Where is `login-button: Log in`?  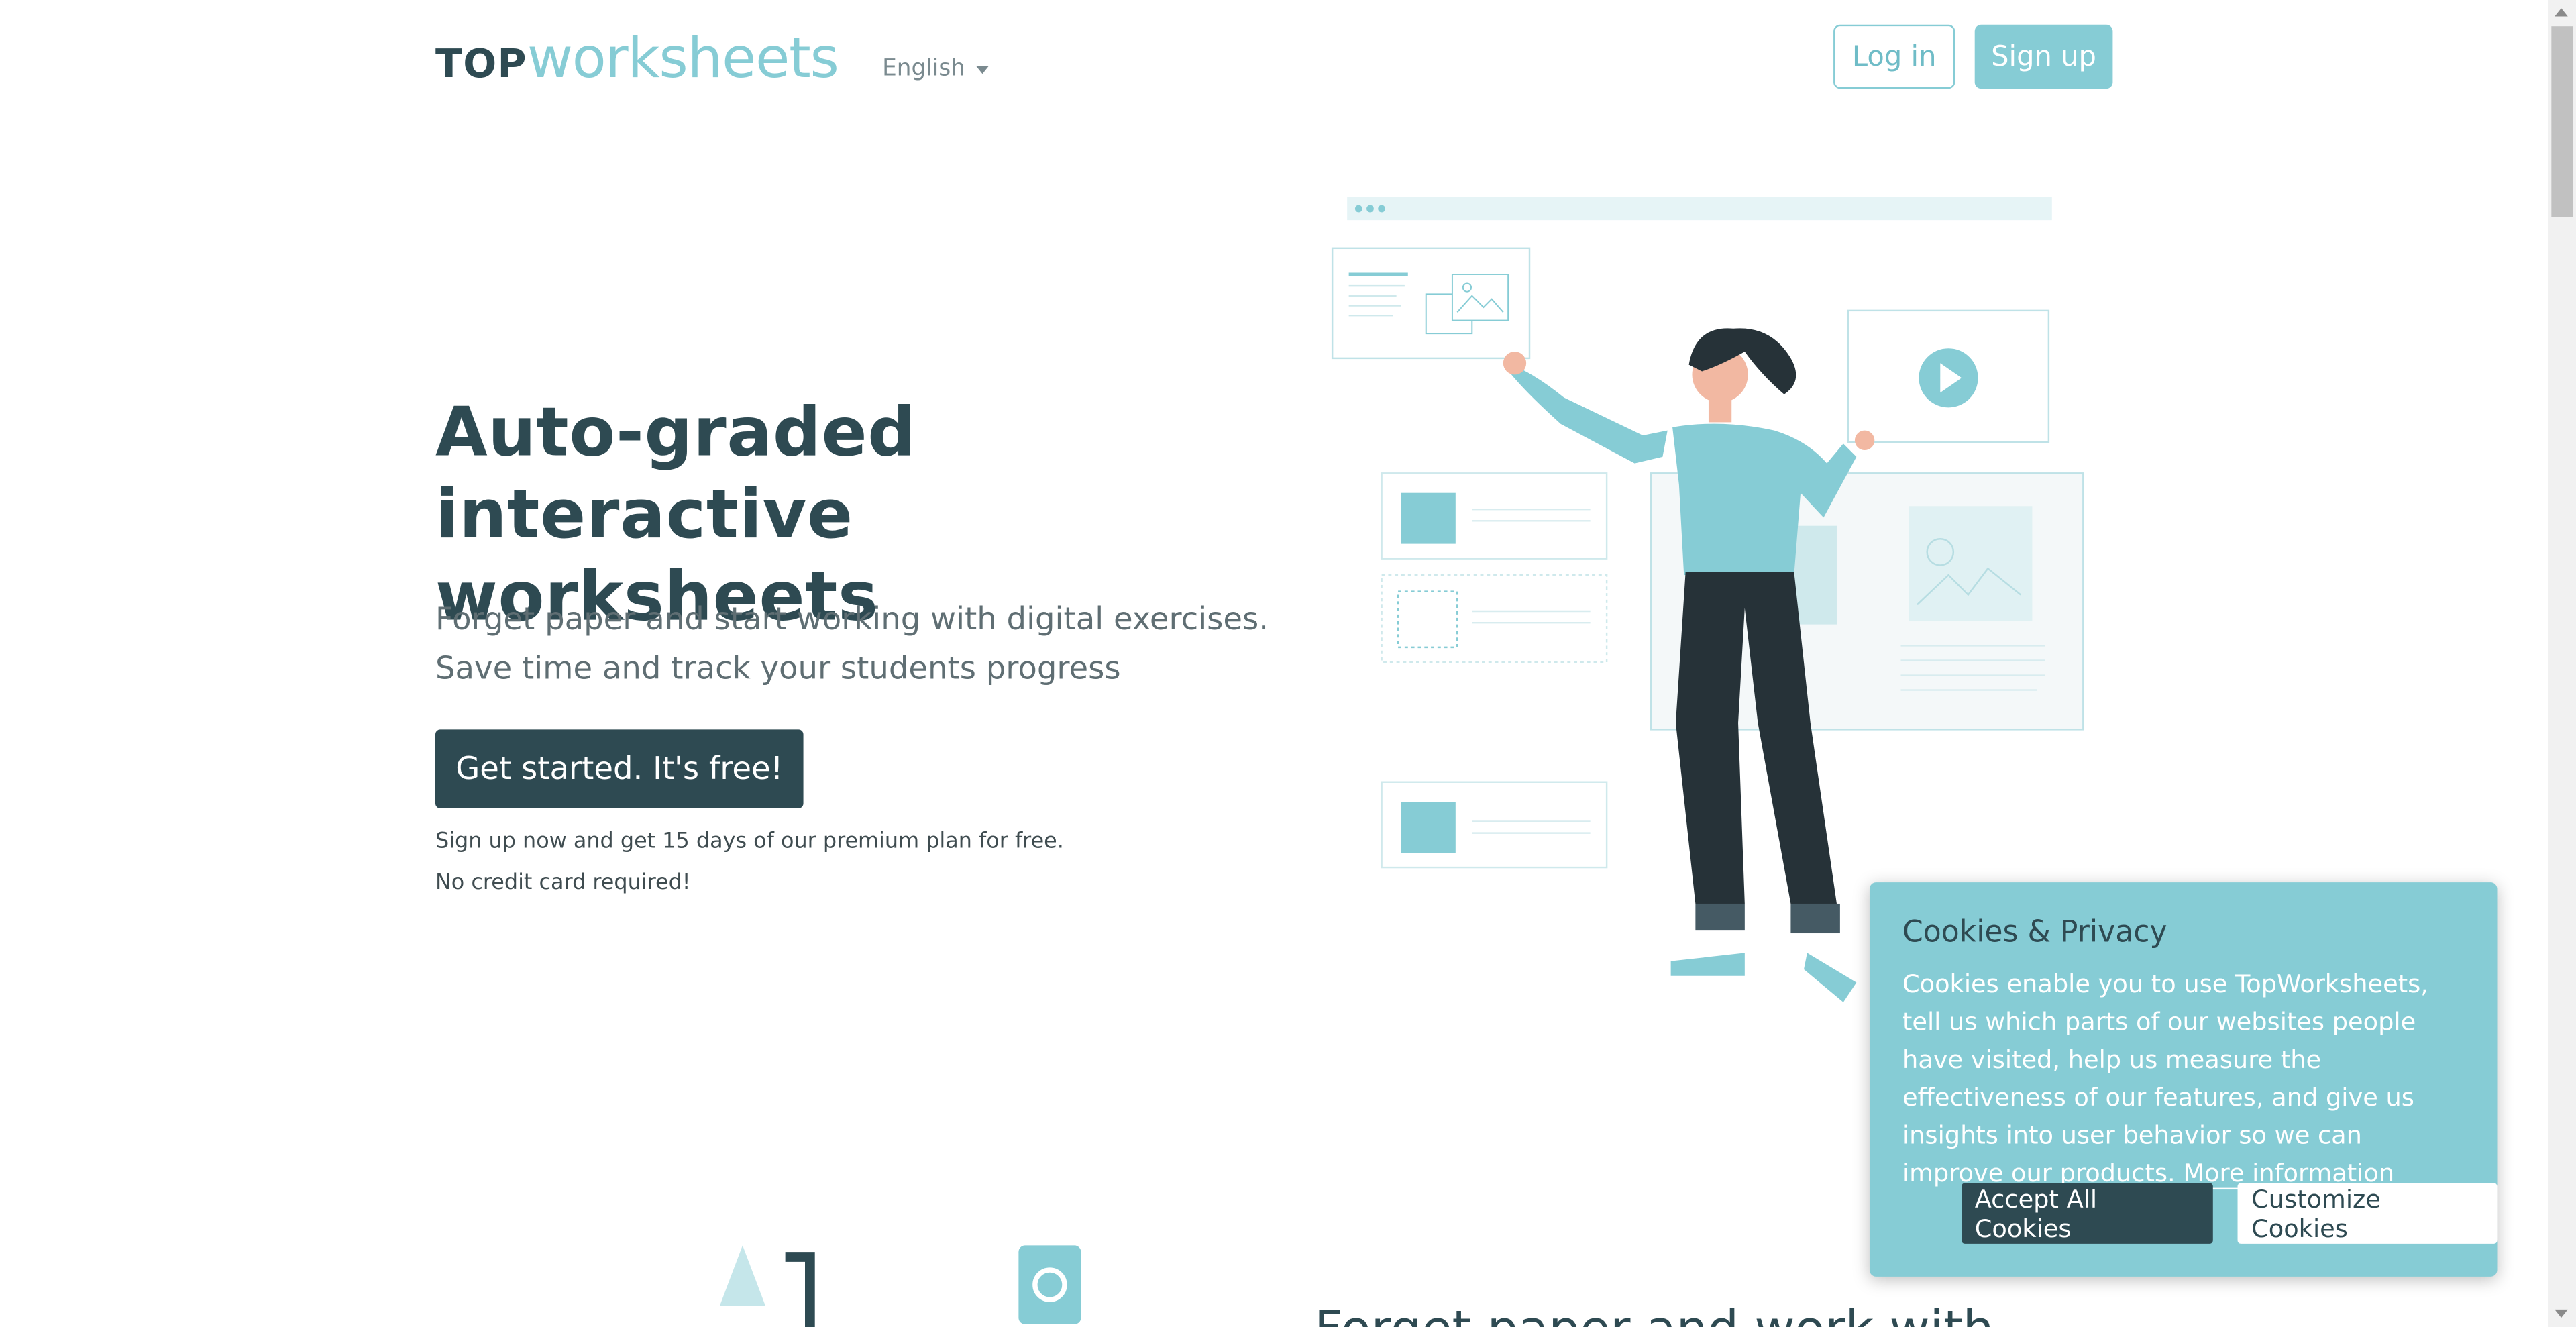 login-button: Log in is located at coordinates (1894, 57).